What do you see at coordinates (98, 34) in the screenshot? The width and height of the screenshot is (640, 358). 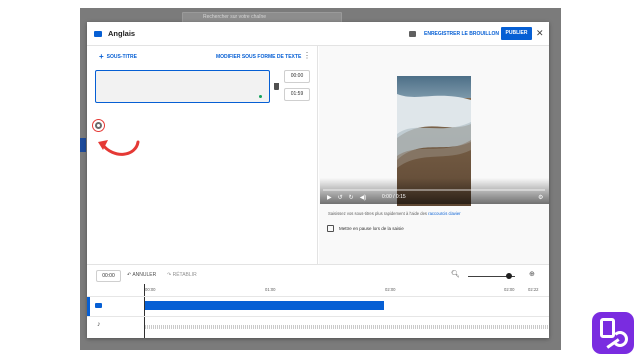 I see `subtitles-icon` at bounding box center [98, 34].